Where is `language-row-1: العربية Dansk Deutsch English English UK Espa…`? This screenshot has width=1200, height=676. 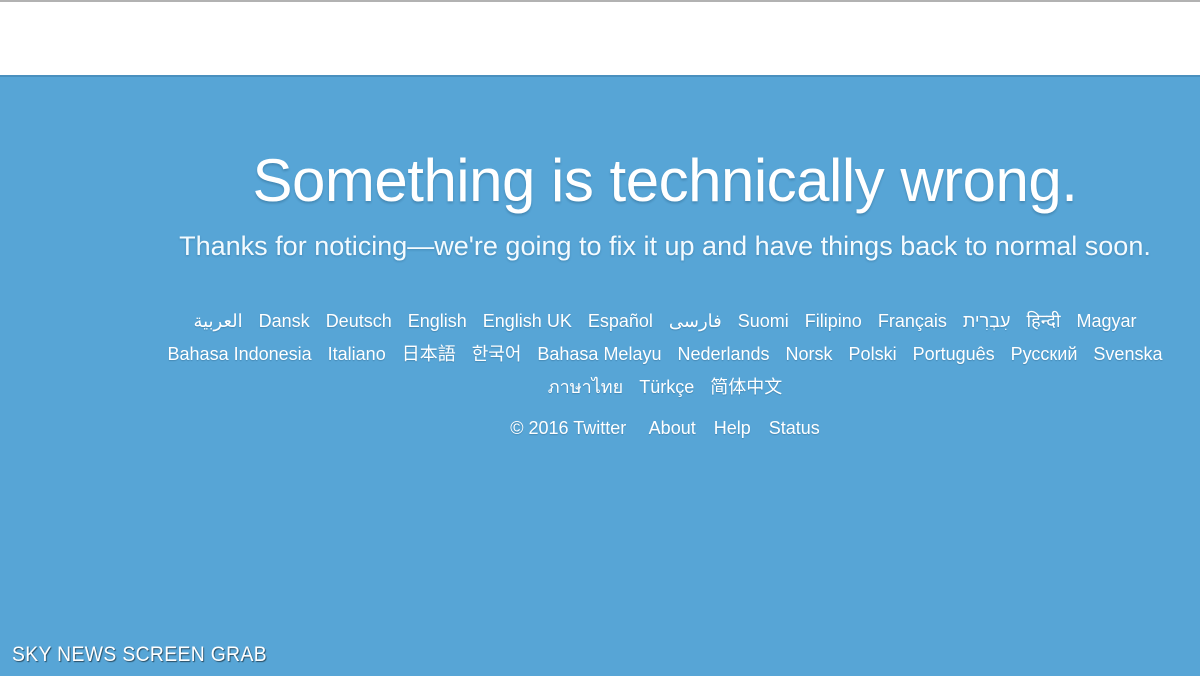 language-row-1: العربية Dansk Deutsch English English UK Espa… is located at coordinates (600, 321).